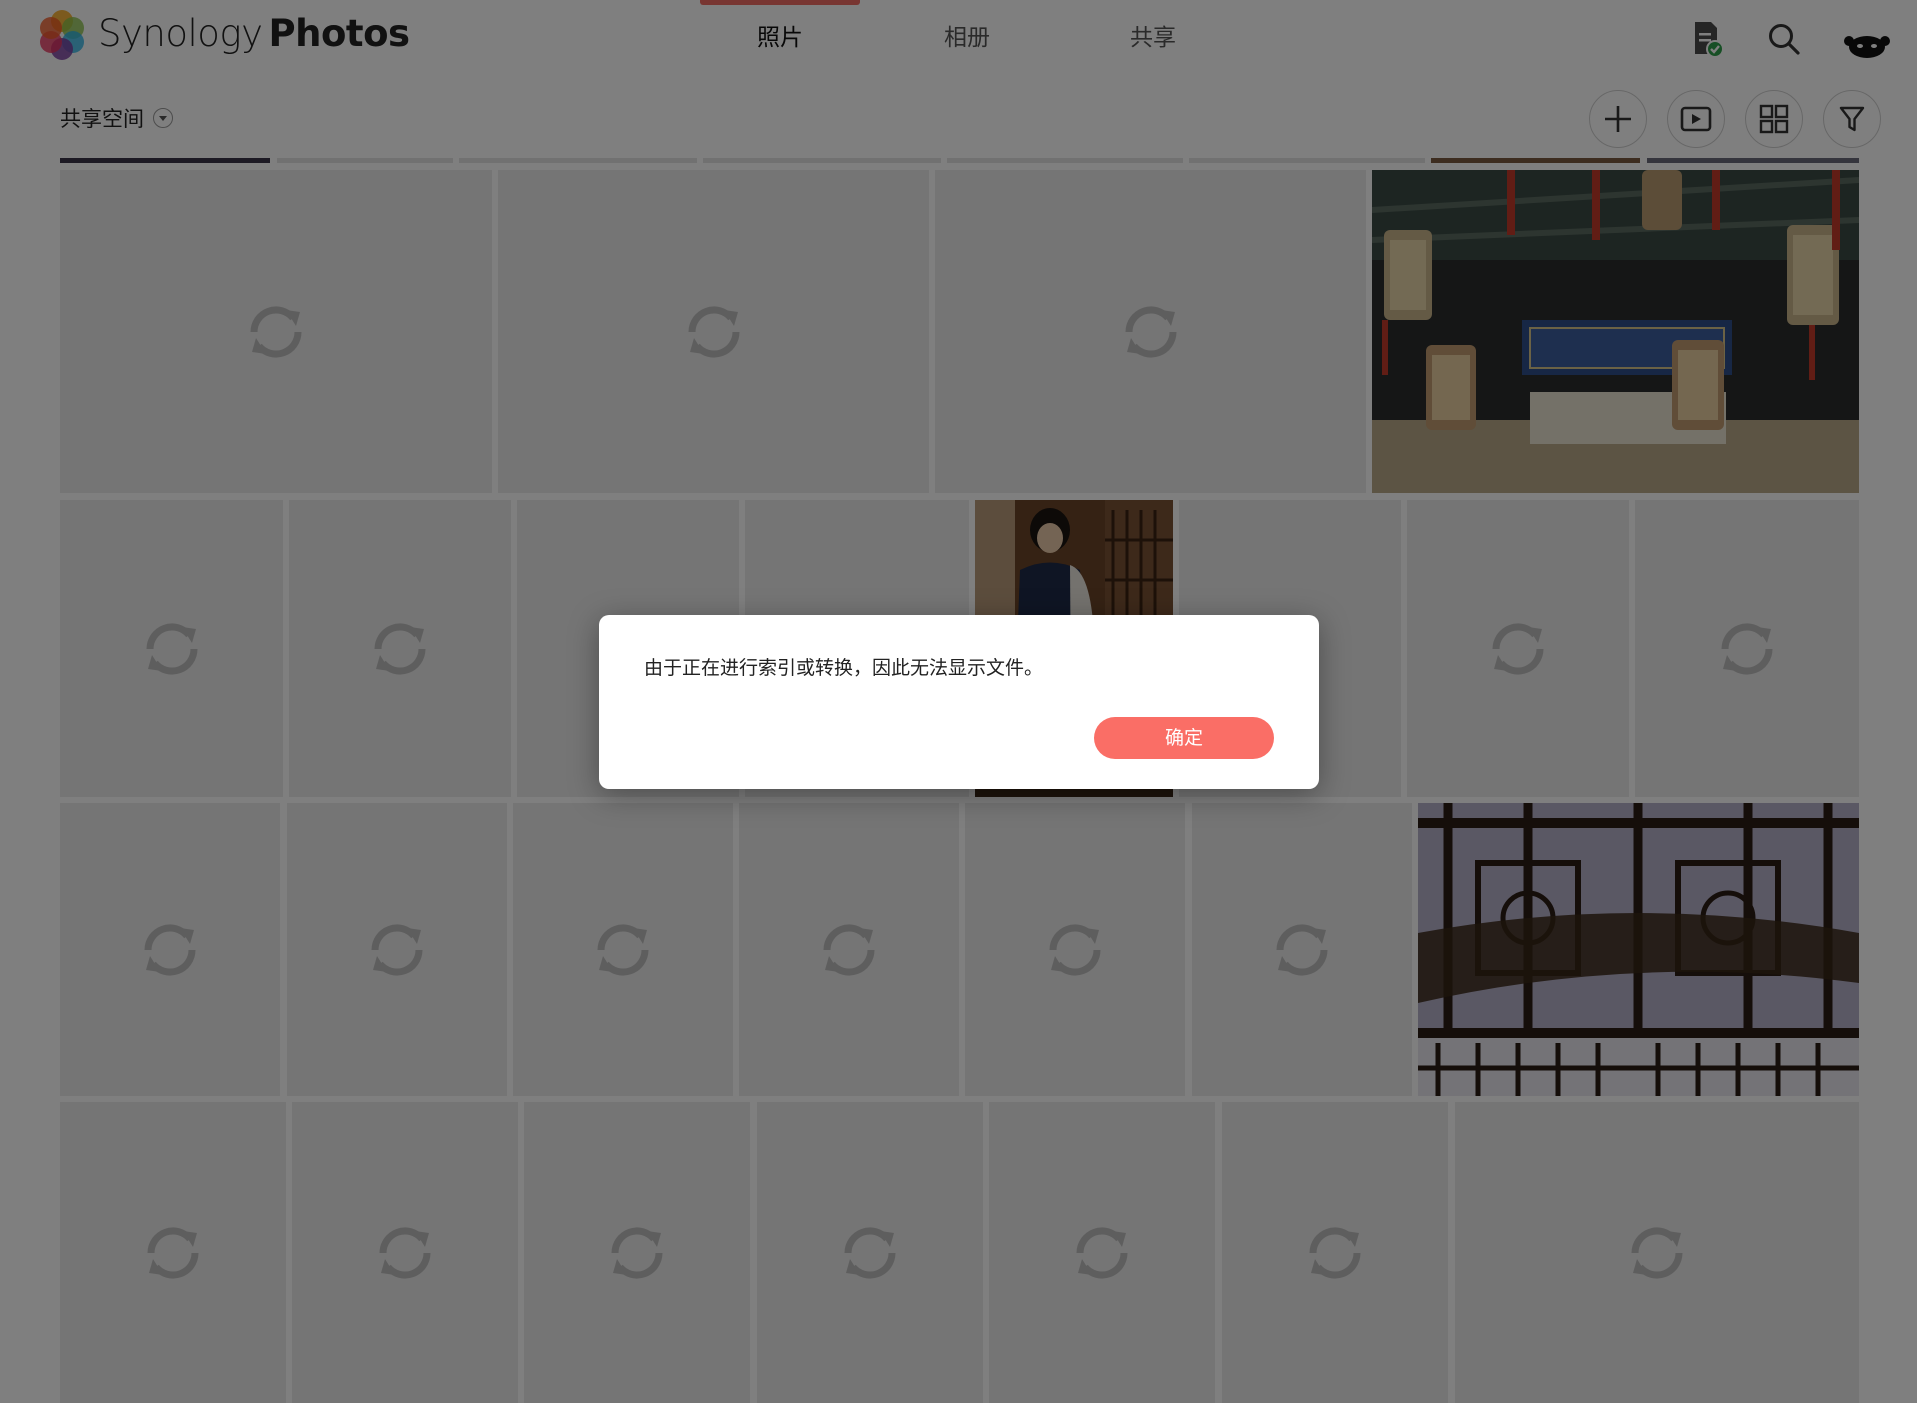  I want to click on dialog-message: 由于正在进行索引或转换，因此无法显示文件。, so click(844, 668).